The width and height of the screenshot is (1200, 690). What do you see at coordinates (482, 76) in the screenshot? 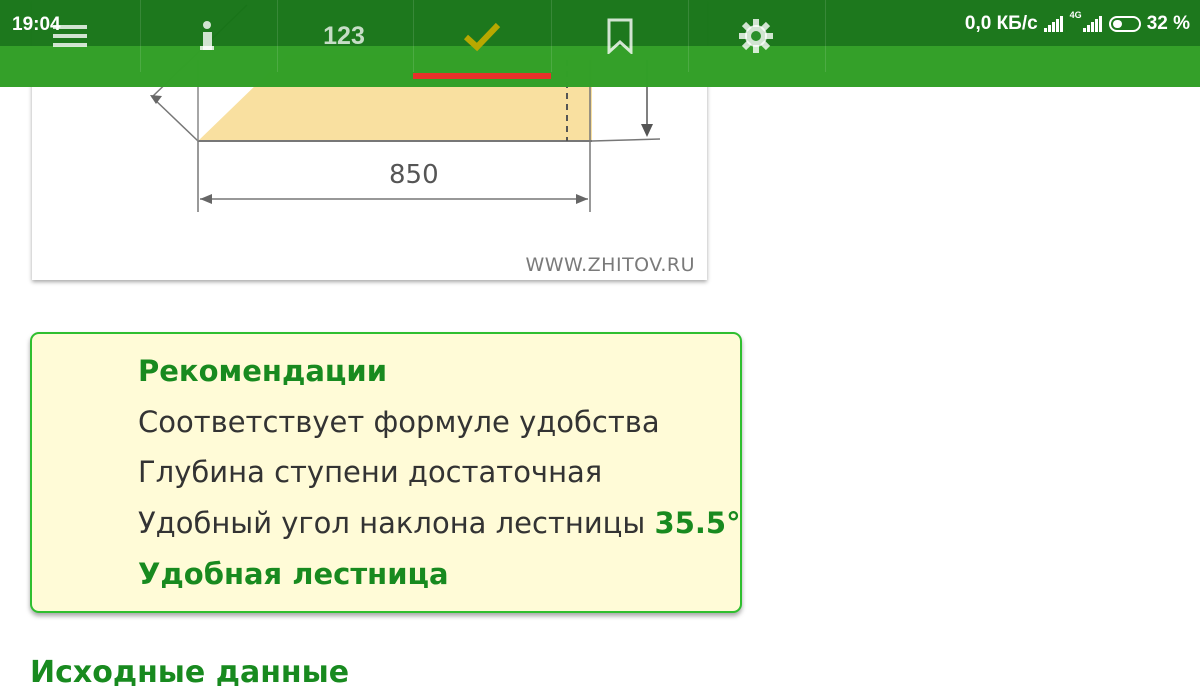
I see `active-tab-indicator` at bounding box center [482, 76].